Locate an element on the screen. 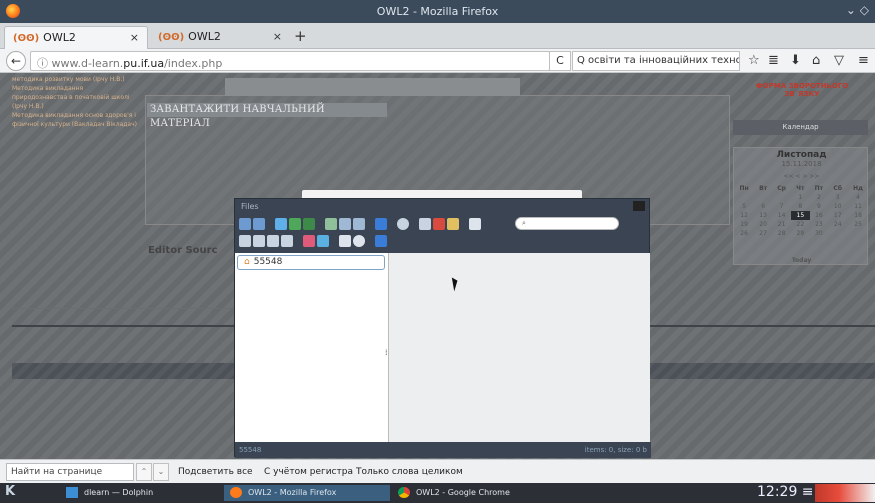 The width and height of the screenshot is (875, 503). calendar-day: 26 is located at coordinates (744, 233).